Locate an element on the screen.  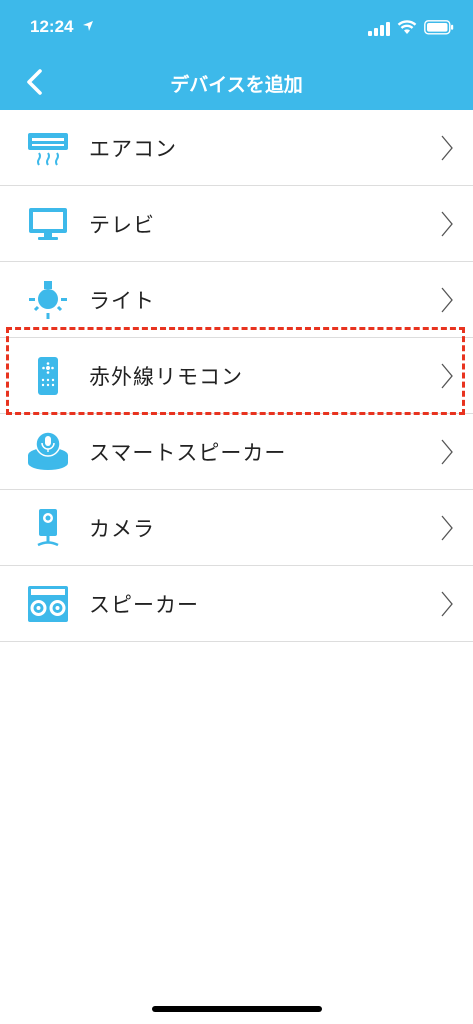
air-conditioner-icon is located at coordinates (48, 149).